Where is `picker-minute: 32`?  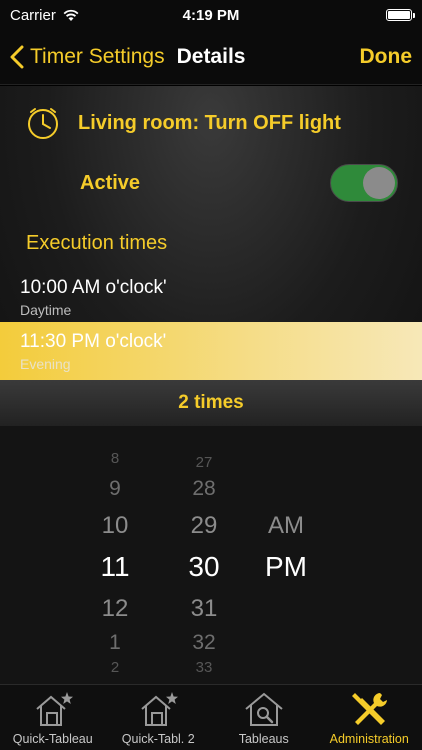 picker-minute: 32 is located at coordinates (204, 643).